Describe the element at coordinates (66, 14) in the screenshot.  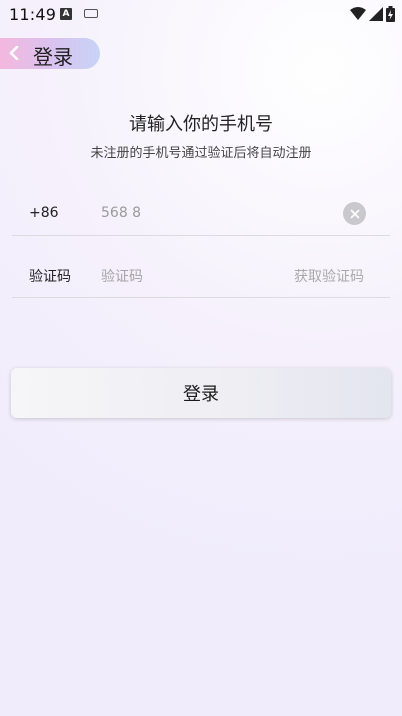
I see `text-a-icon: A` at that location.